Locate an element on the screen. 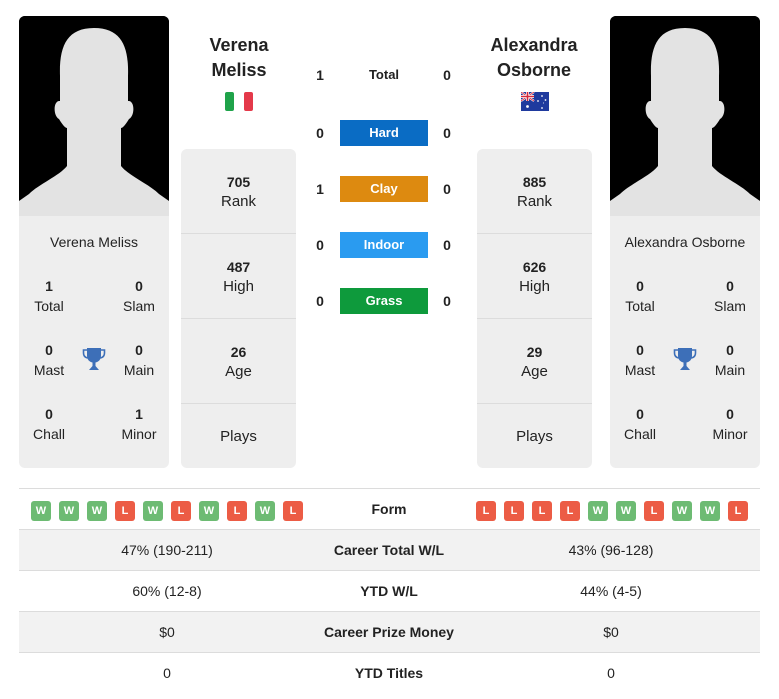 This screenshot has width=779, height=699. surface-total-label: Total is located at coordinates (384, 74).